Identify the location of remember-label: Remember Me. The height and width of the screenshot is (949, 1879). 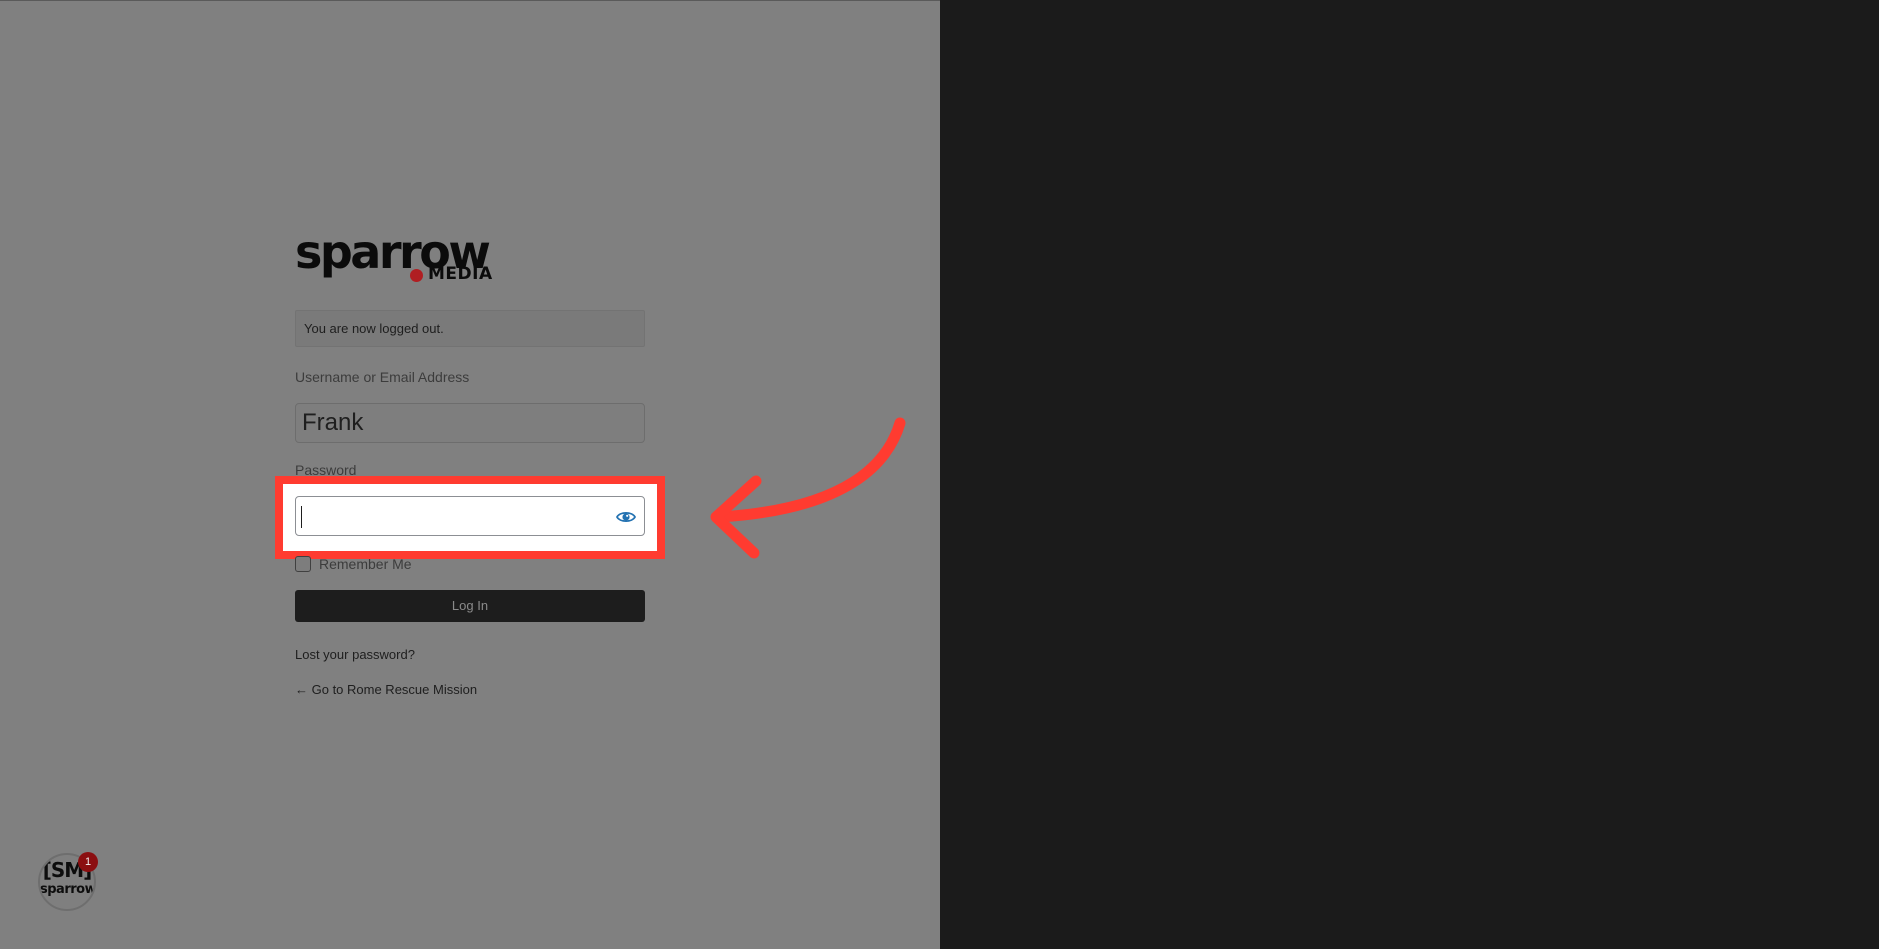
(365, 564).